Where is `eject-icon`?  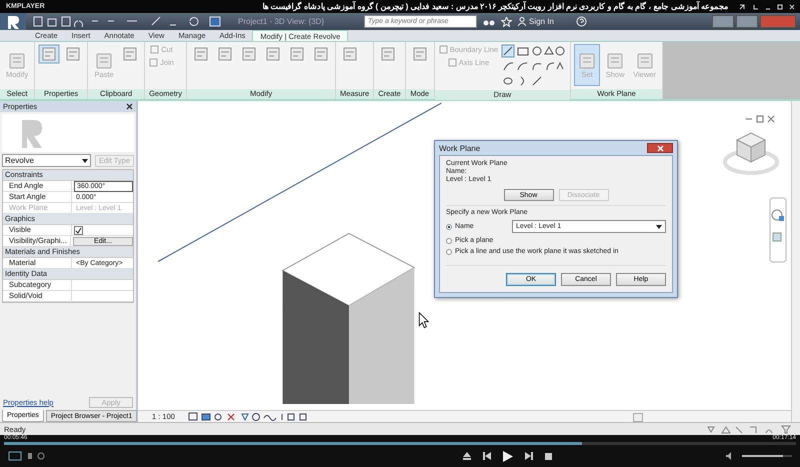 eject-icon is located at coordinates (466, 456).